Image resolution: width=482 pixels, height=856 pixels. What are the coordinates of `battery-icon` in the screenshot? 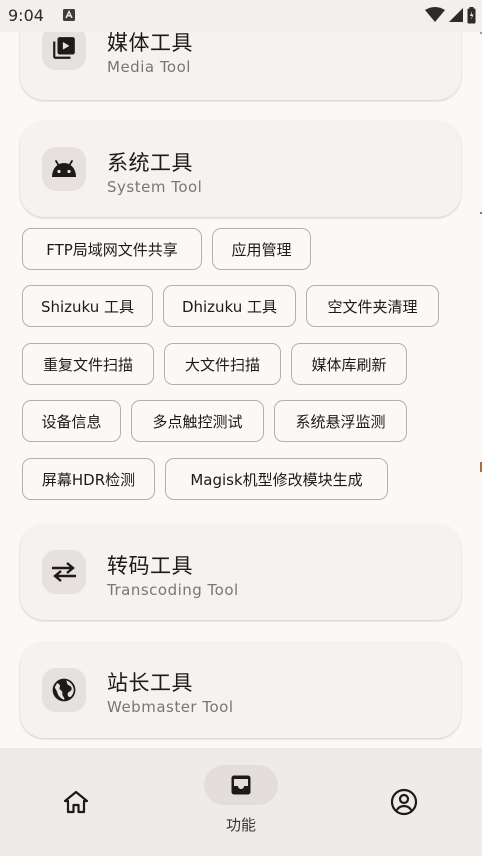 It's located at (471, 14).